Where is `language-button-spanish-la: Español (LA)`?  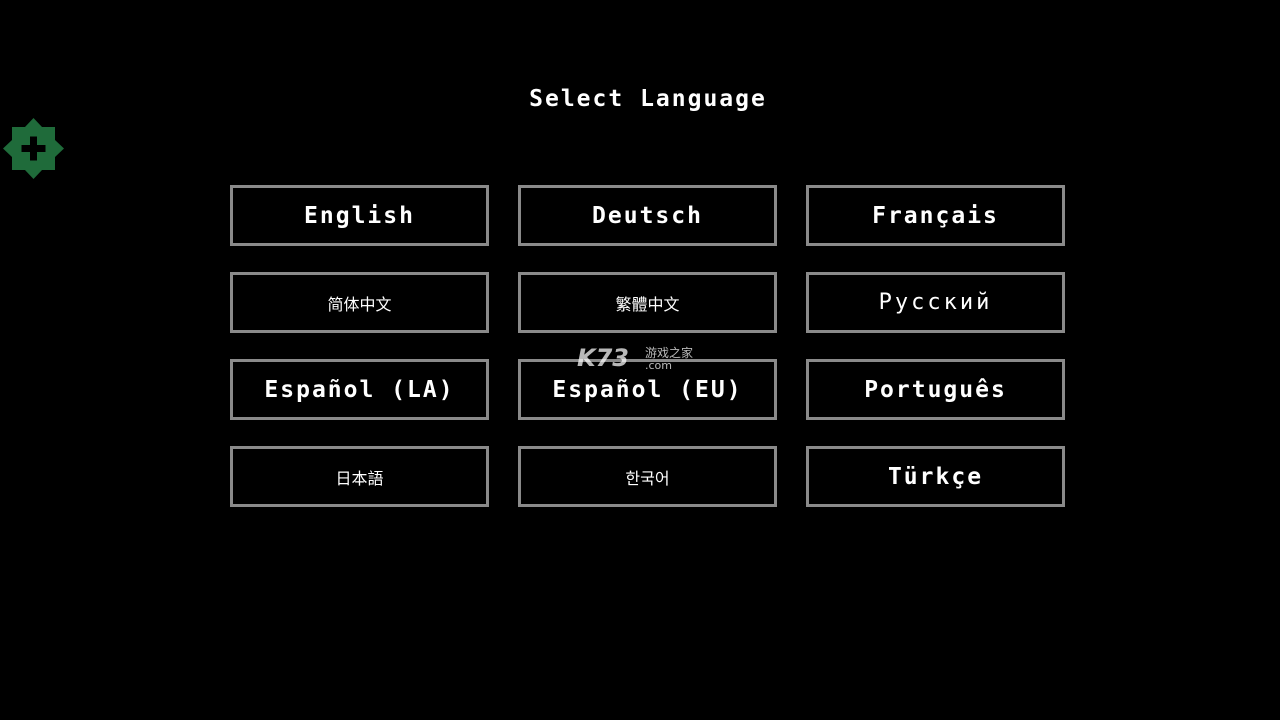
language-button-spanish-la: Español (LA) is located at coordinates (359, 389).